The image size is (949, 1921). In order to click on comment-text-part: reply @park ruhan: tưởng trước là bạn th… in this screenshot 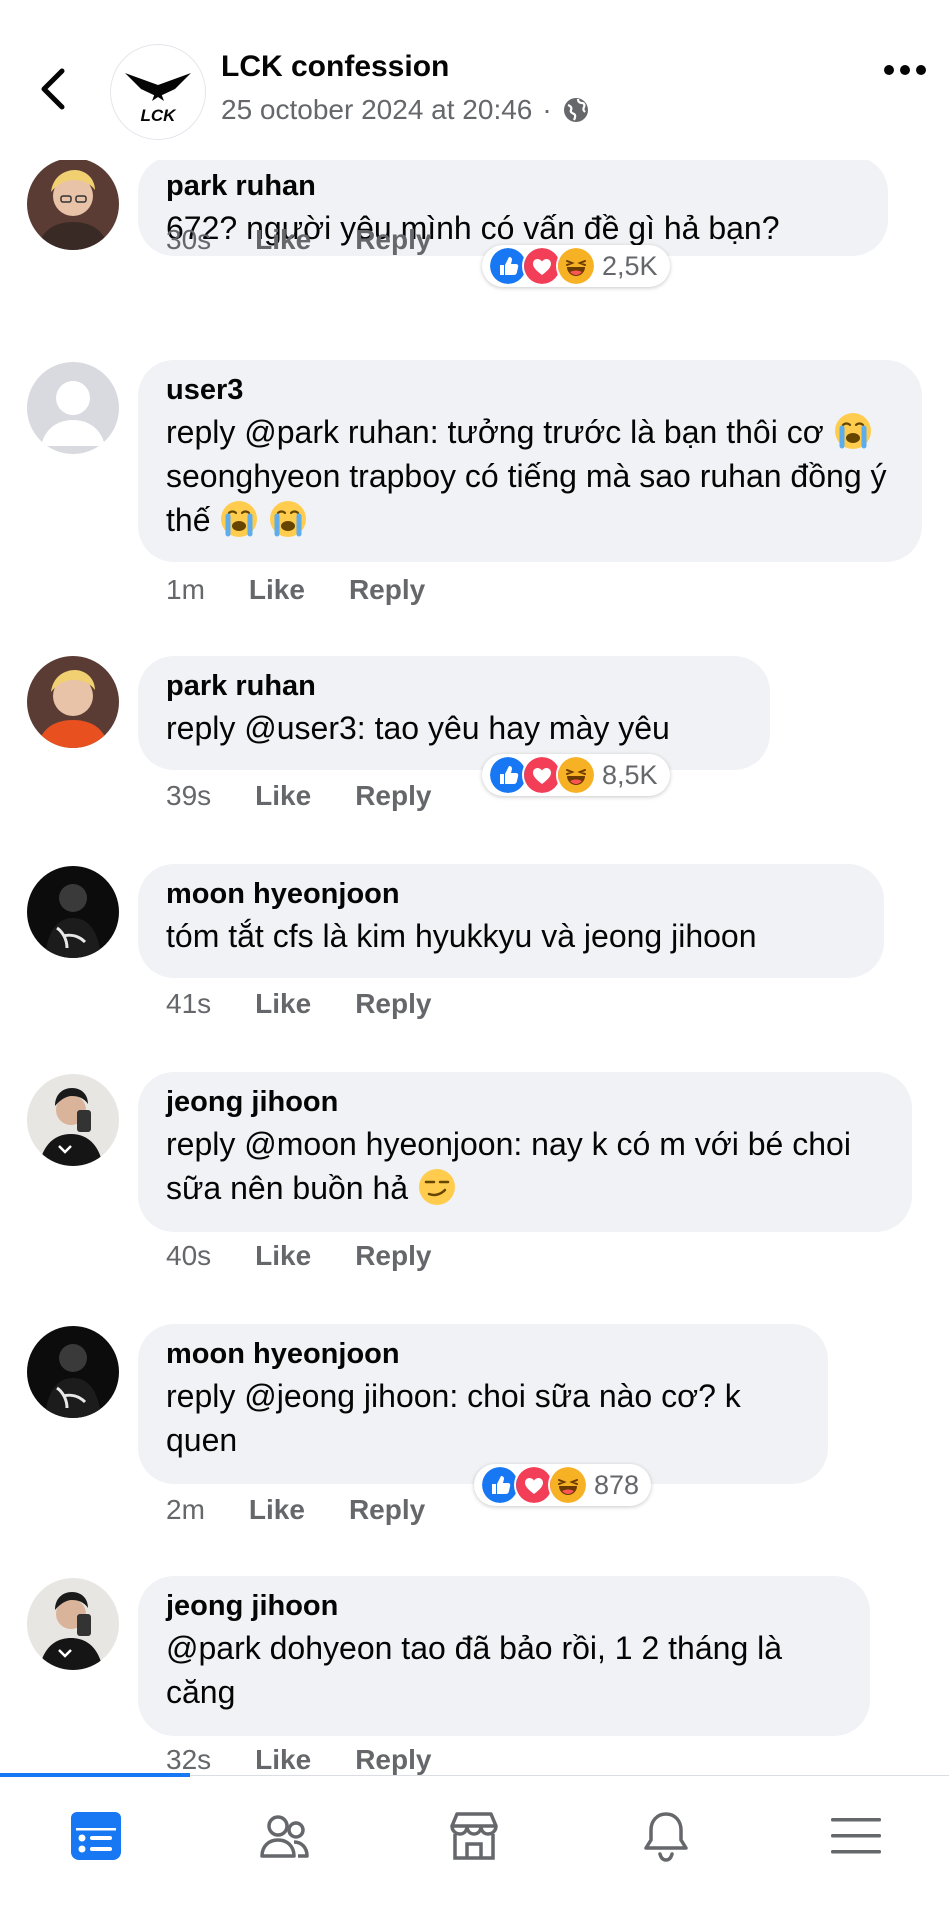, I will do `click(495, 432)`.